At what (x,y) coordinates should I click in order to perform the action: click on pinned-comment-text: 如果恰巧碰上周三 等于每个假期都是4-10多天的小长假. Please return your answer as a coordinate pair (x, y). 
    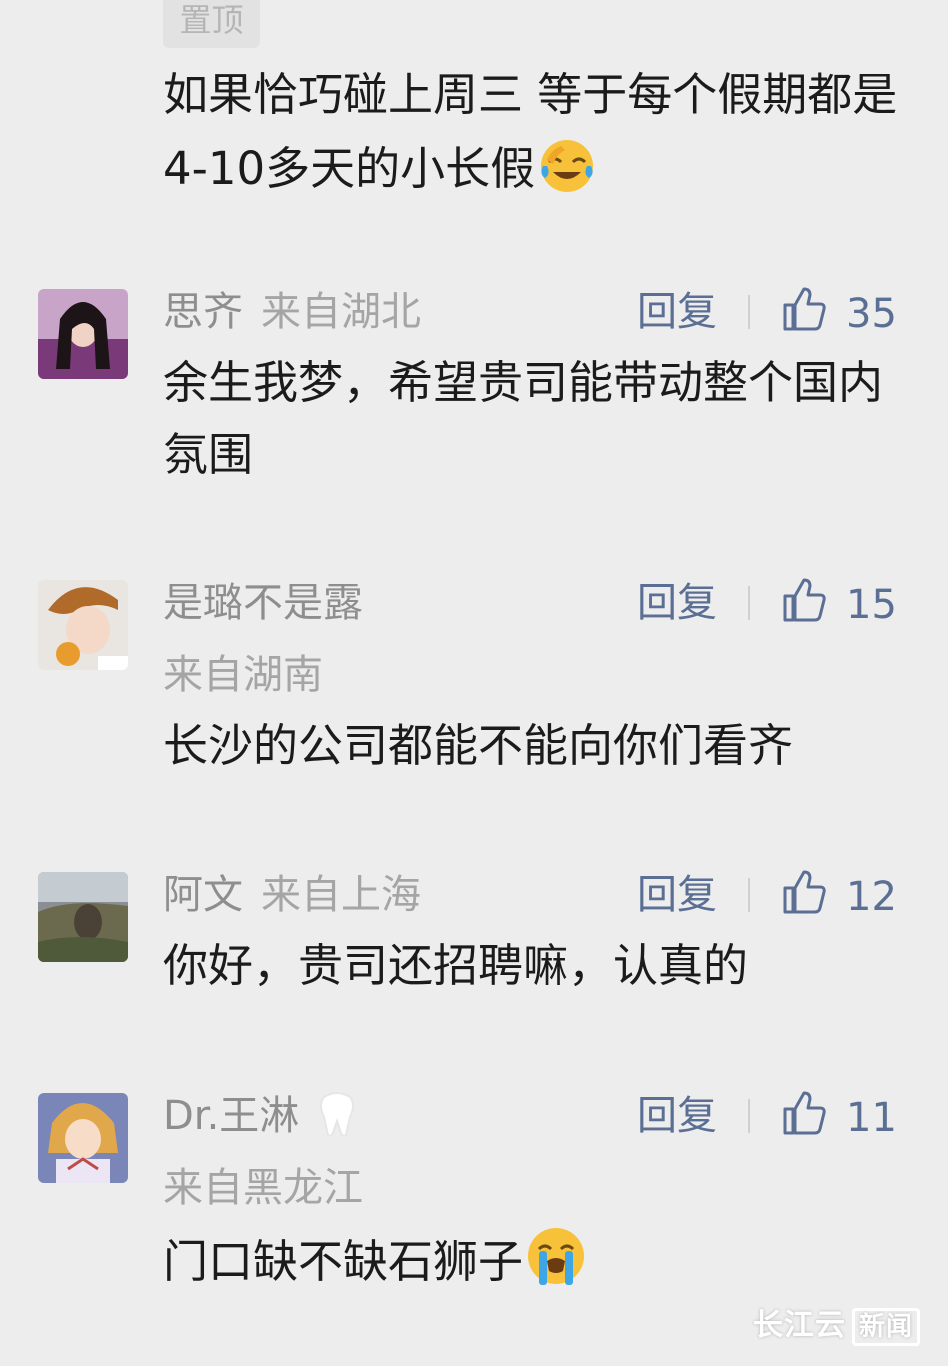
    Looking at the image, I should click on (530, 132).